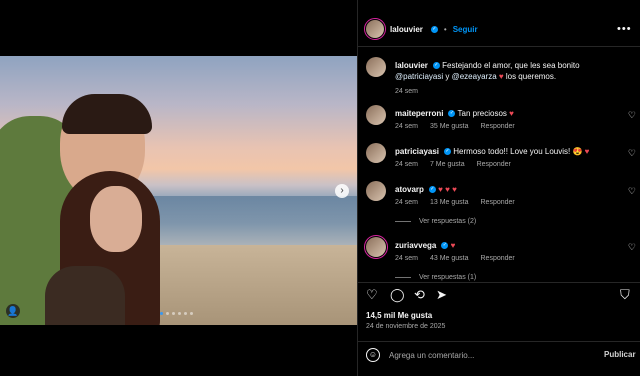  I want to click on view-replies: Ver respuestas (2), so click(435, 221).